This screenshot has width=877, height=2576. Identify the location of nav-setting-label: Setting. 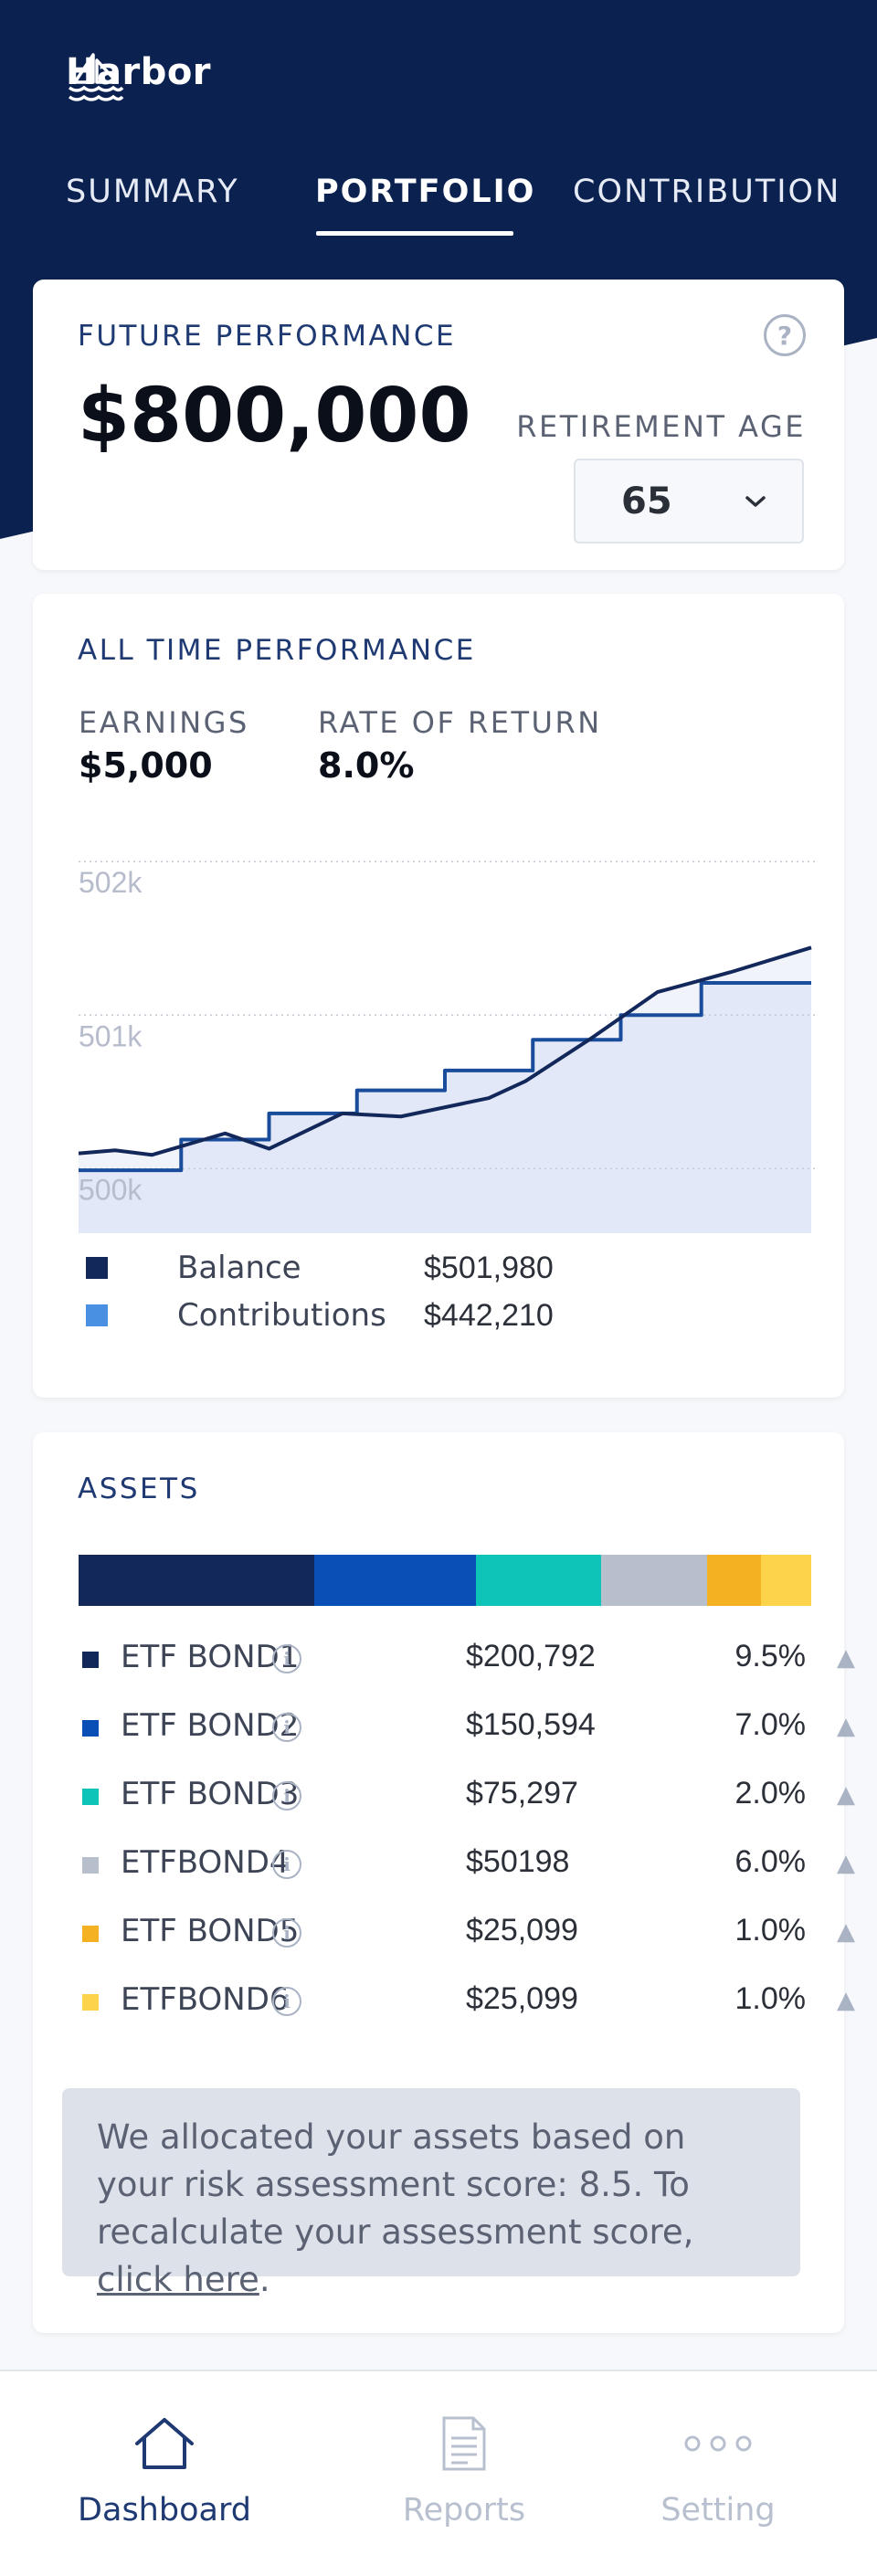
(718, 2510).